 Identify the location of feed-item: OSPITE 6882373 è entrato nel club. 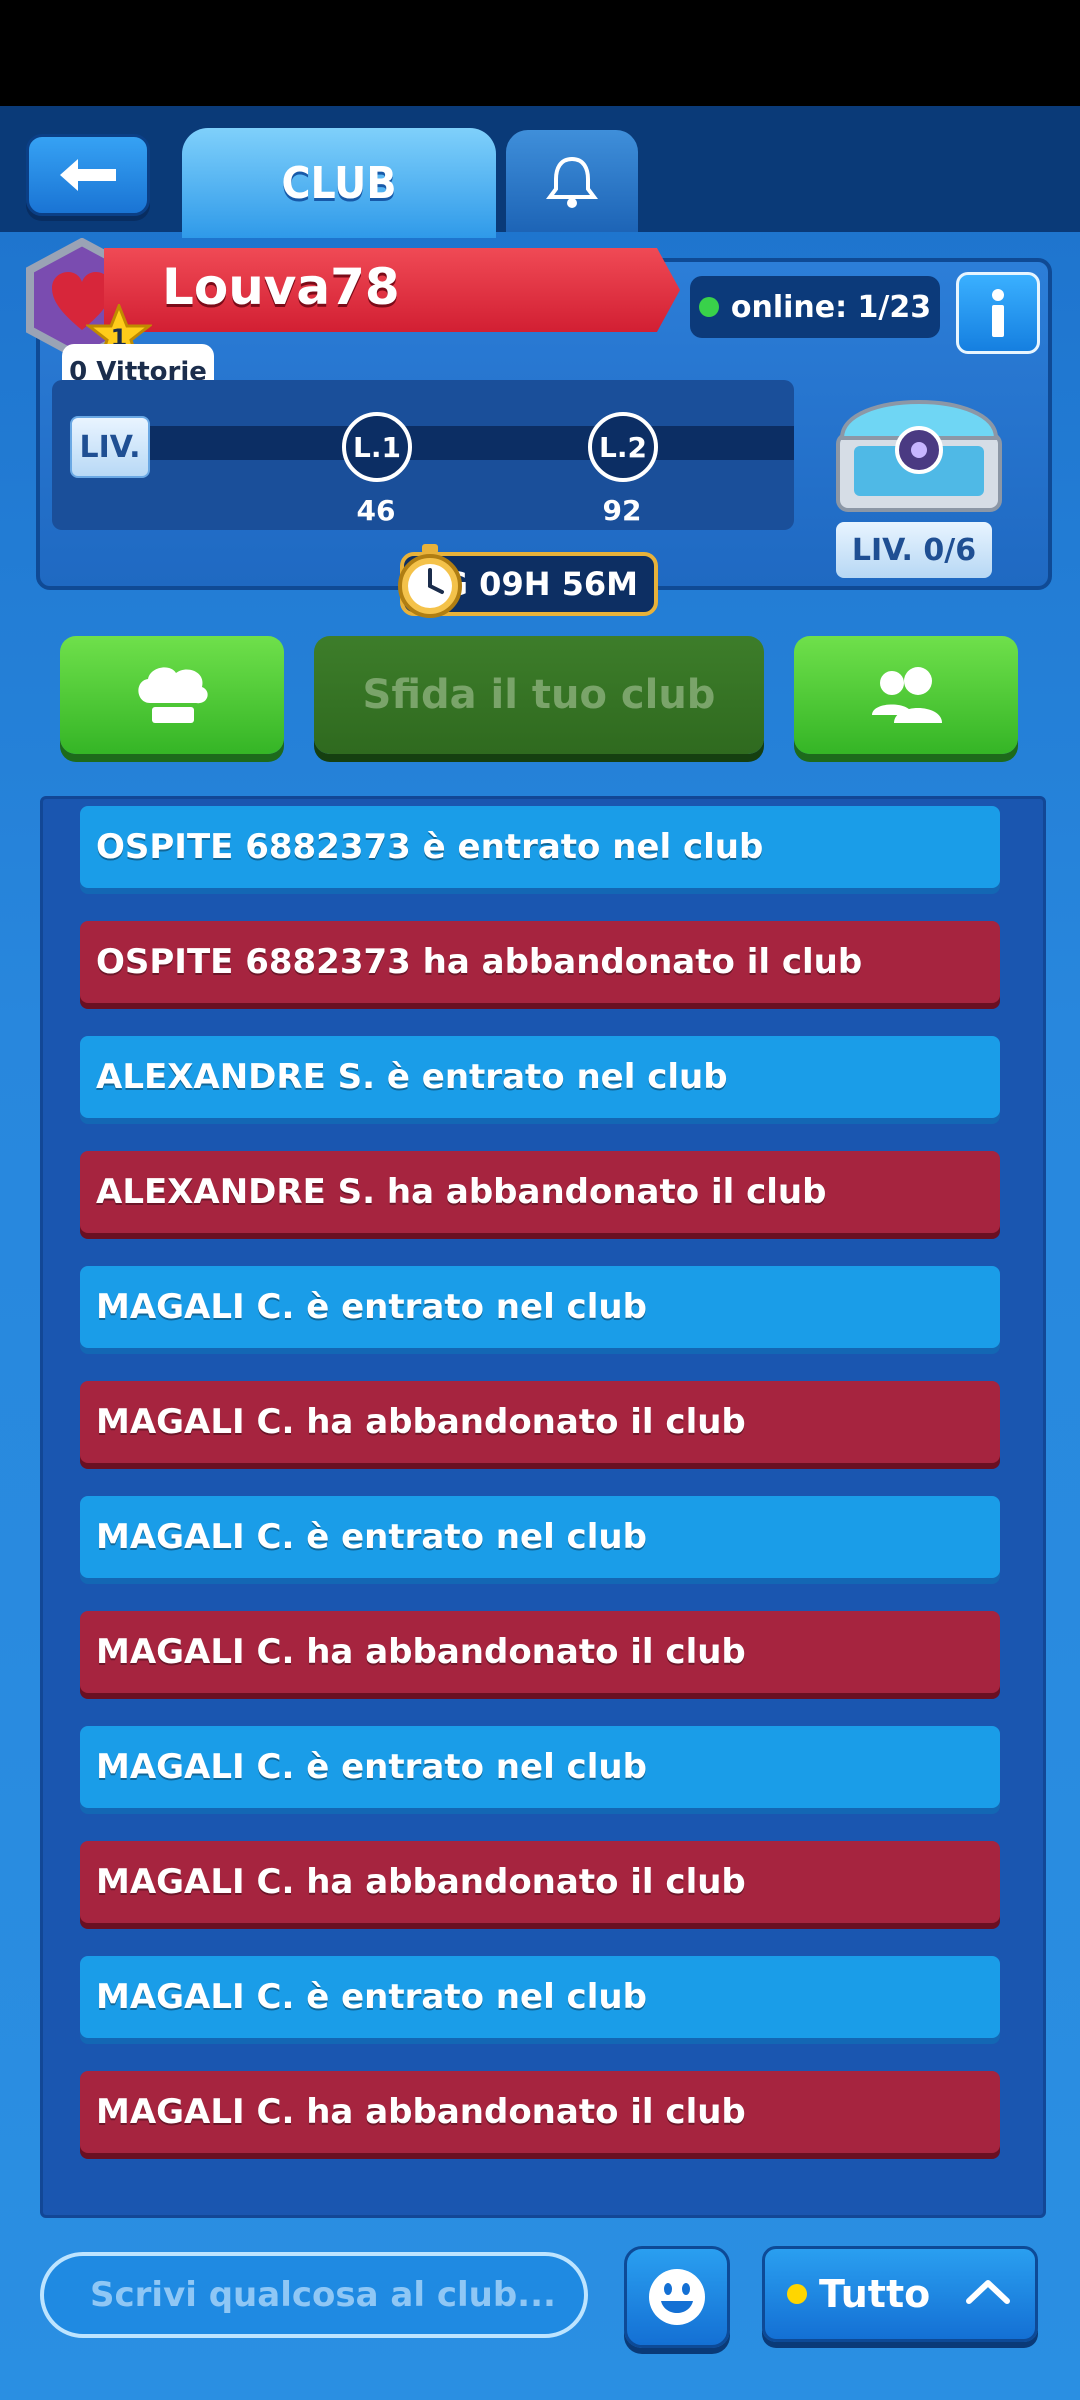
(540, 847).